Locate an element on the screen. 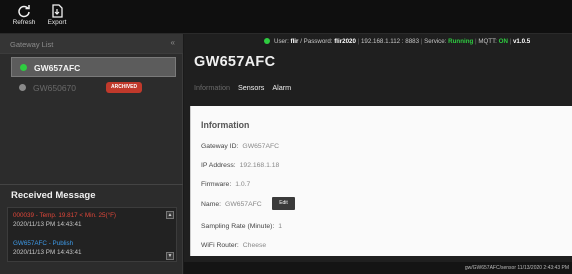 The width and height of the screenshot is (572, 274). wifi-router-value: Cheese is located at coordinates (254, 245).